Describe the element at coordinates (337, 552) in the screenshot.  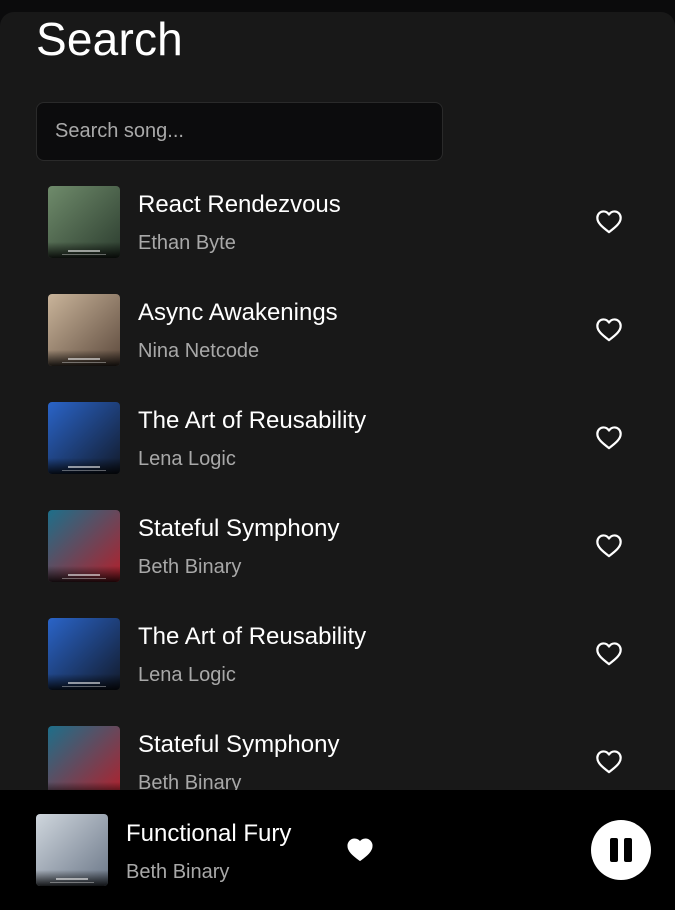
I see `song-row: Stateful Symphony Beth Binary` at that location.